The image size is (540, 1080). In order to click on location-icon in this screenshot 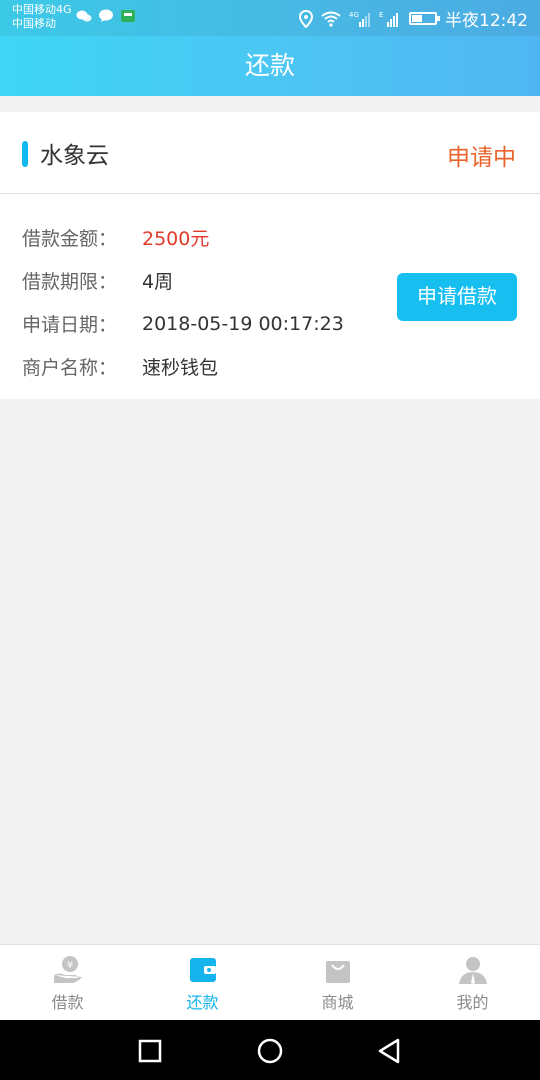, I will do `click(306, 18)`.